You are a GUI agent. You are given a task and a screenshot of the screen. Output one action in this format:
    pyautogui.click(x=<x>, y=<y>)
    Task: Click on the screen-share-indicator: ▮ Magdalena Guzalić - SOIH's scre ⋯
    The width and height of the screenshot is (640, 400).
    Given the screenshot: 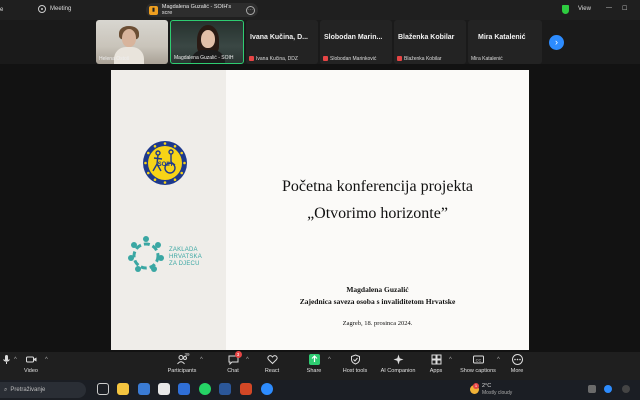 What is the action you would take?
    pyautogui.click(x=202, y=10)
    